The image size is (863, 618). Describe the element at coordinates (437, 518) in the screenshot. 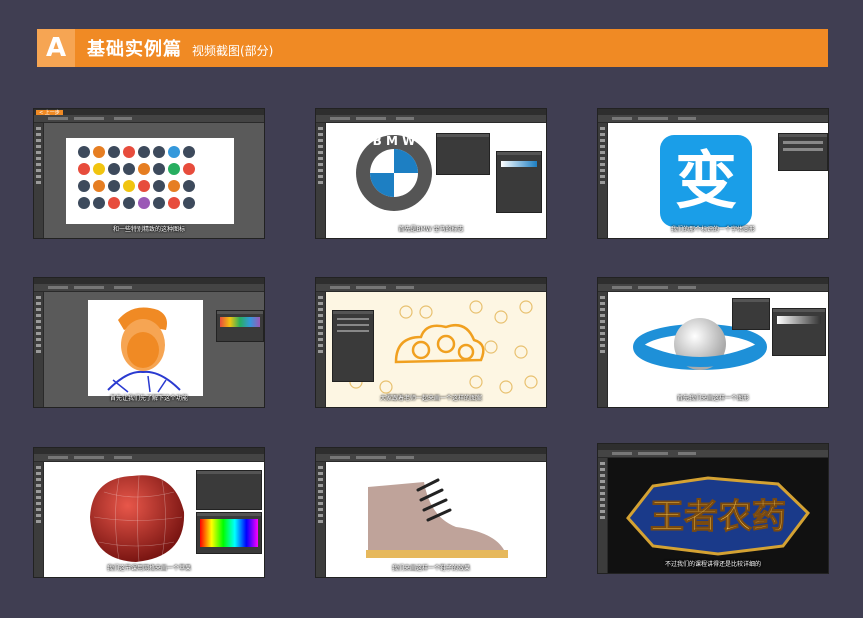

I see `shoe-illustration` at that location.